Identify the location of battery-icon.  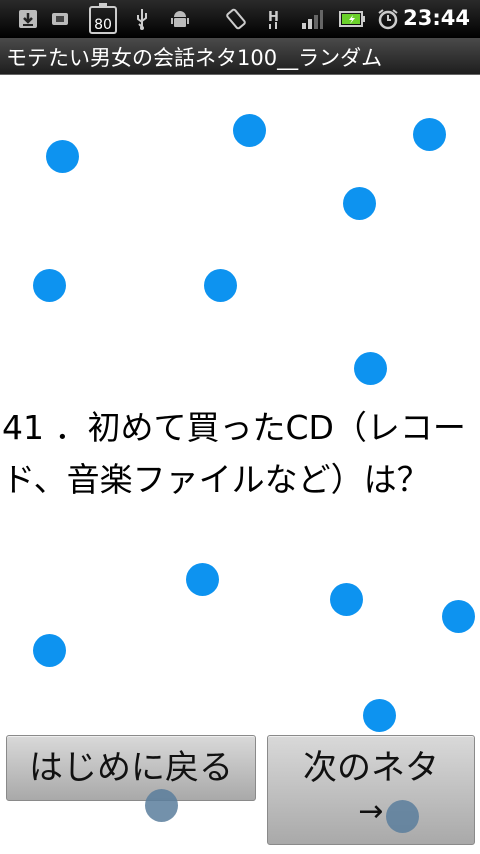
(352, 19).